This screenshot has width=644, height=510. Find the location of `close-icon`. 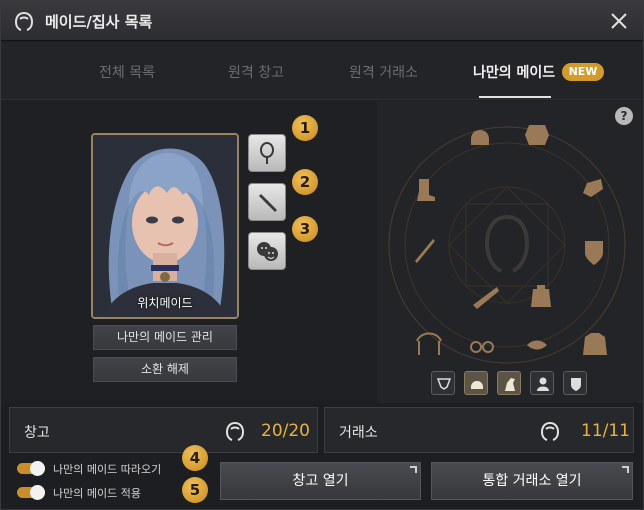

close-icon is located at coordinates (619, 21).